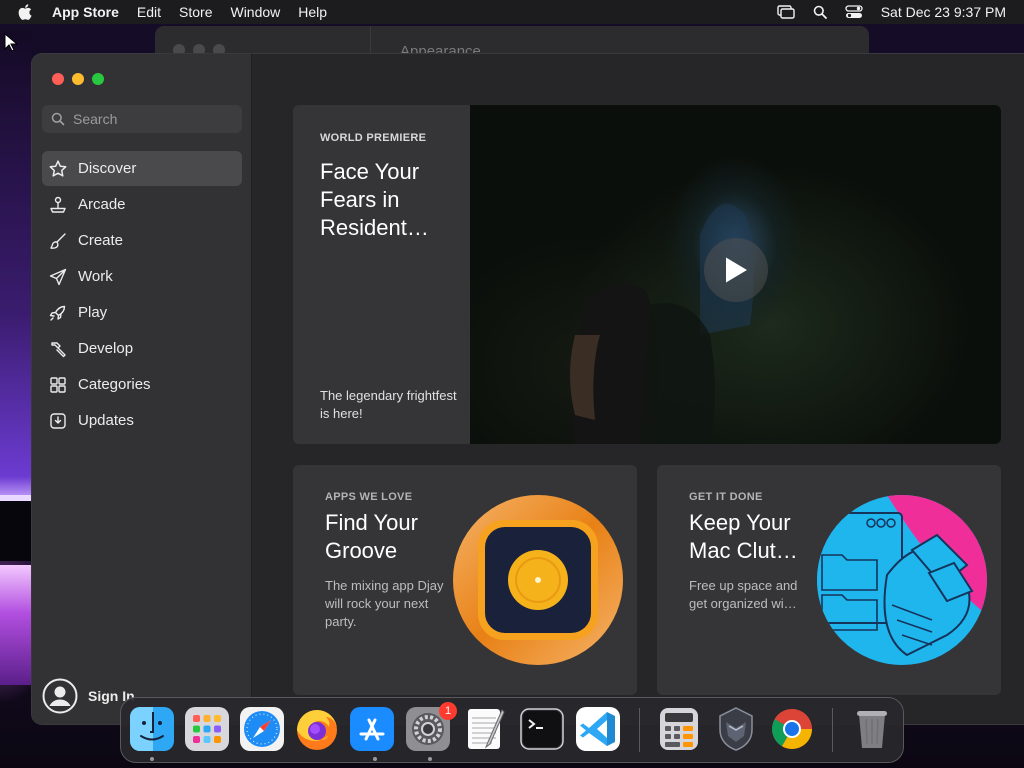  What do you see at coordinates (142, 312) in the screenshot?
I see `sidebar-item-play: Play` at bounding box center [142, 312].